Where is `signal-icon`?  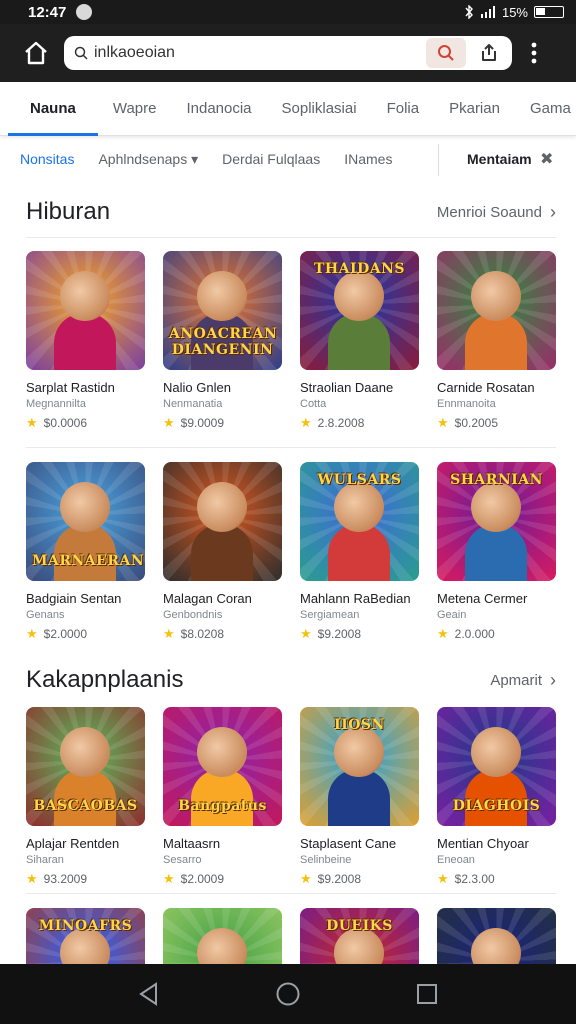 signal-icon is located at coordinates (487, 12).